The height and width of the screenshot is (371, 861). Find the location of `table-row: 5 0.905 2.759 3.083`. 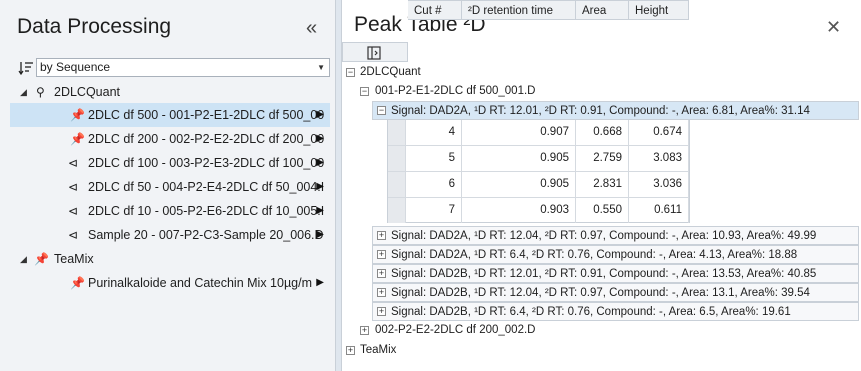

table-row: 5 0.905 2.759 3.083 is located at coordinates (538, 159).